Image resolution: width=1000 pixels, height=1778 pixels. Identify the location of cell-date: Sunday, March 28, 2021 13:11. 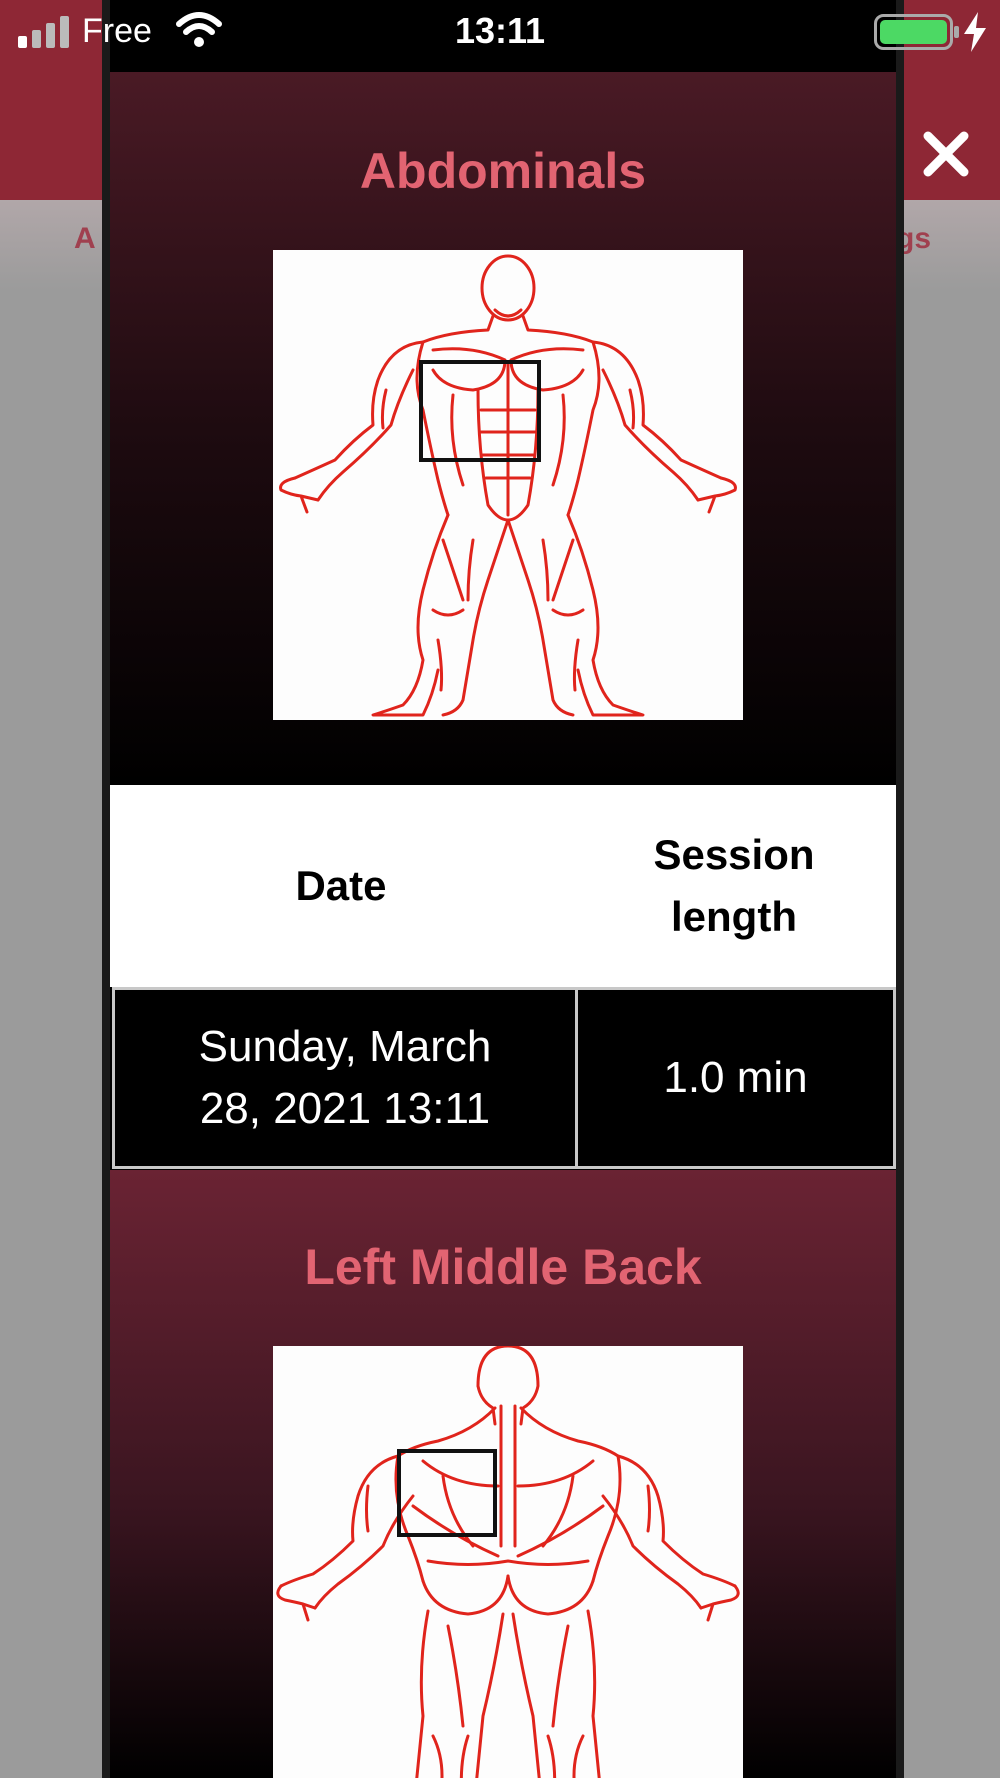
(346, 1078).